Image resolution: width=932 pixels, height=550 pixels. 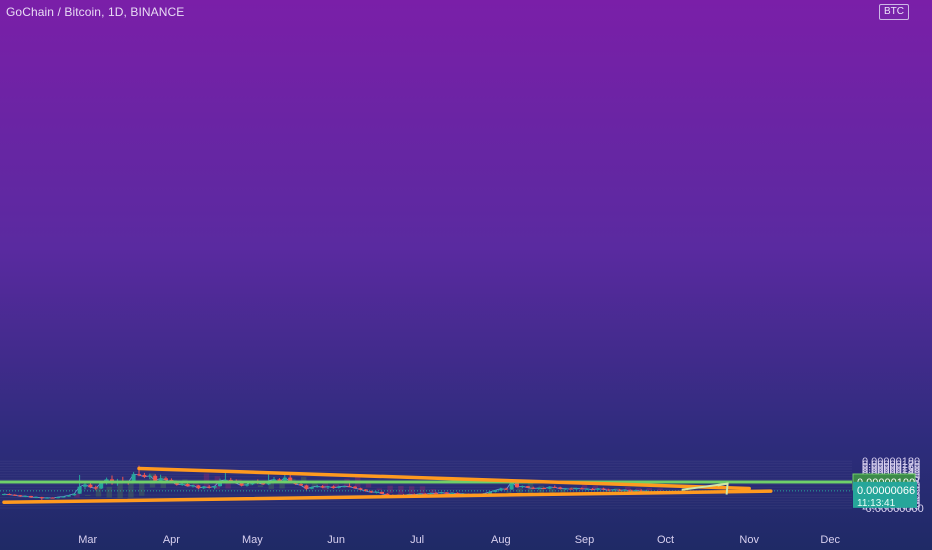 What do you see at coordinates (894, 12) in the screenshot?
I see `unit-badge: BTC` at bounding box center [894, 12].